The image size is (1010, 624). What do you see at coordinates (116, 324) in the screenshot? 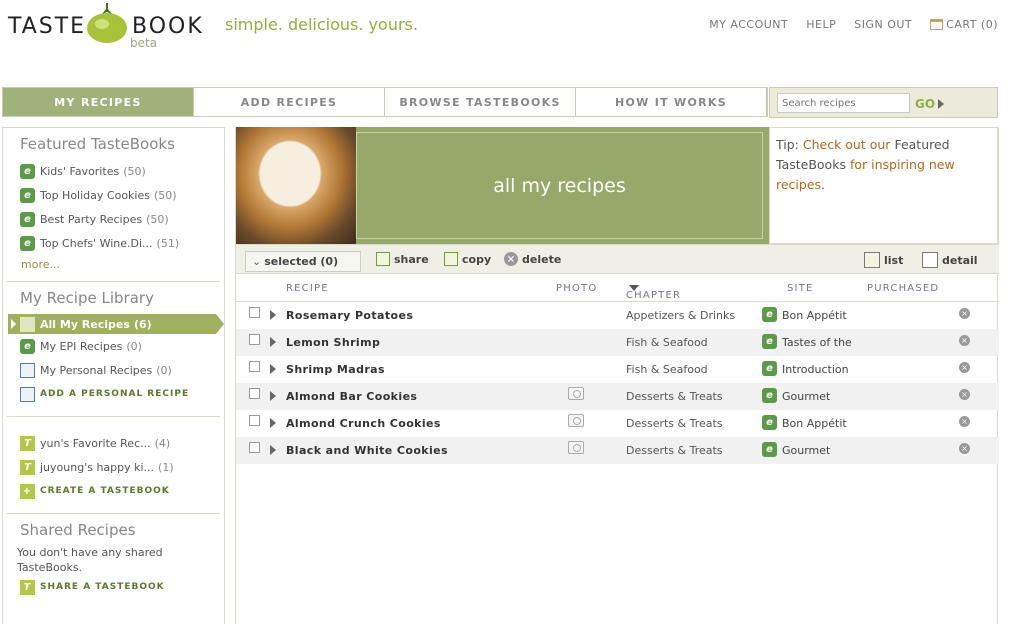
I see `library-item-all-my-recipes: All My Recipes (6)` at bounding box center [116, 324].